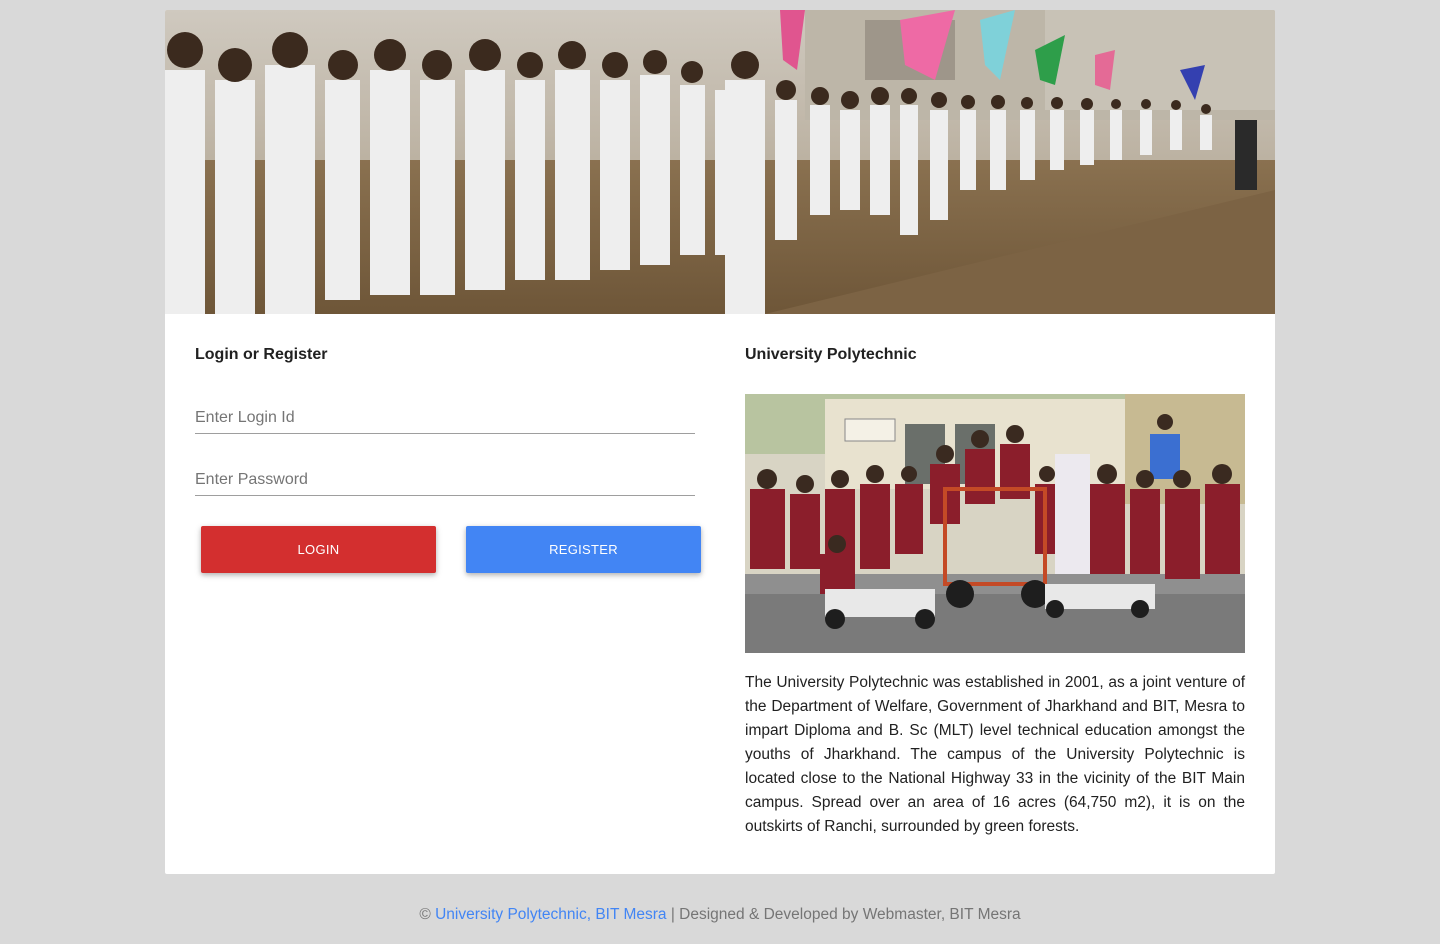  I want to click on footer-university-link: University Polytechnic, BIT Mesra, so click(550, 914).